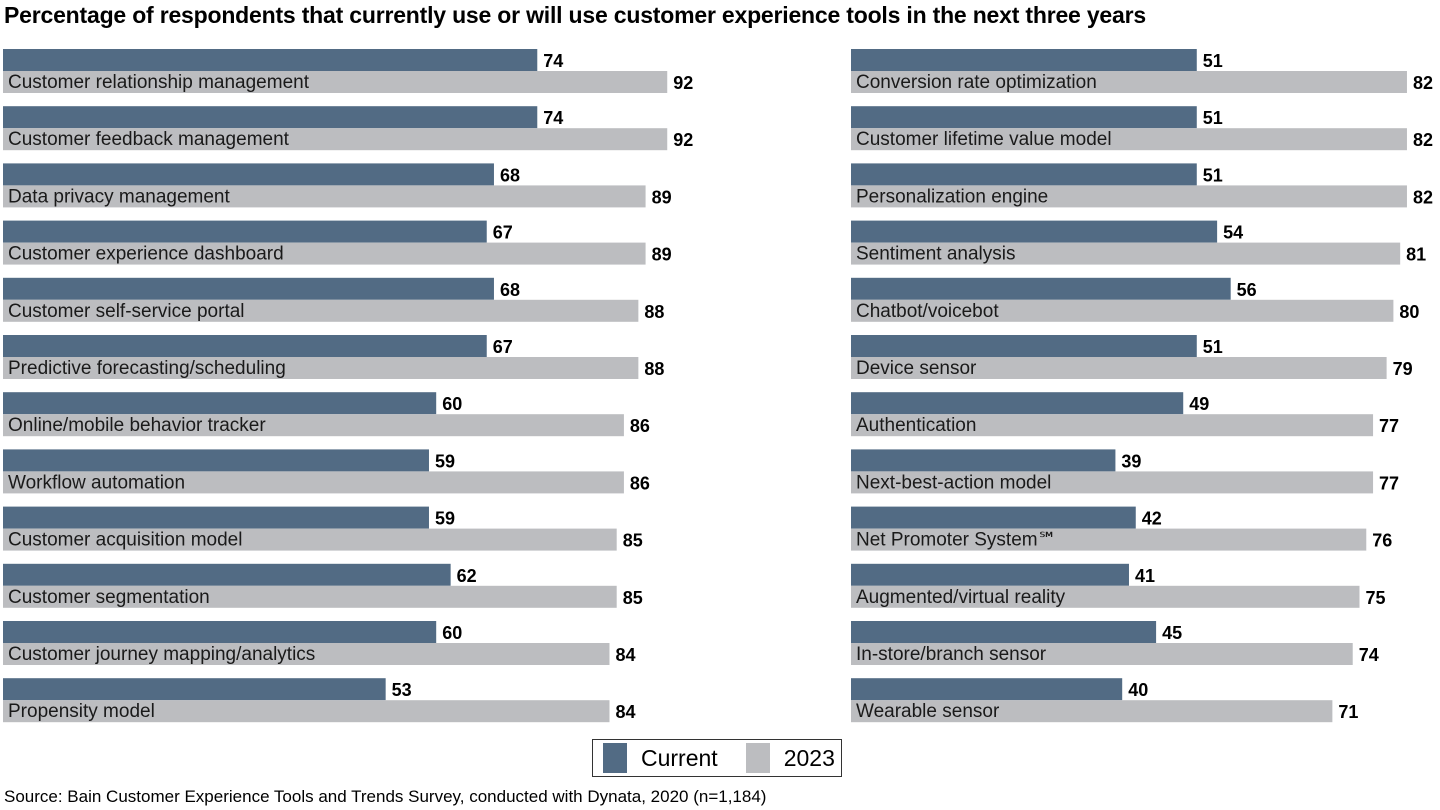 This screenshot has width=1440, height=810. I want to click on value-label-2023: 79, so click(1403, 369).